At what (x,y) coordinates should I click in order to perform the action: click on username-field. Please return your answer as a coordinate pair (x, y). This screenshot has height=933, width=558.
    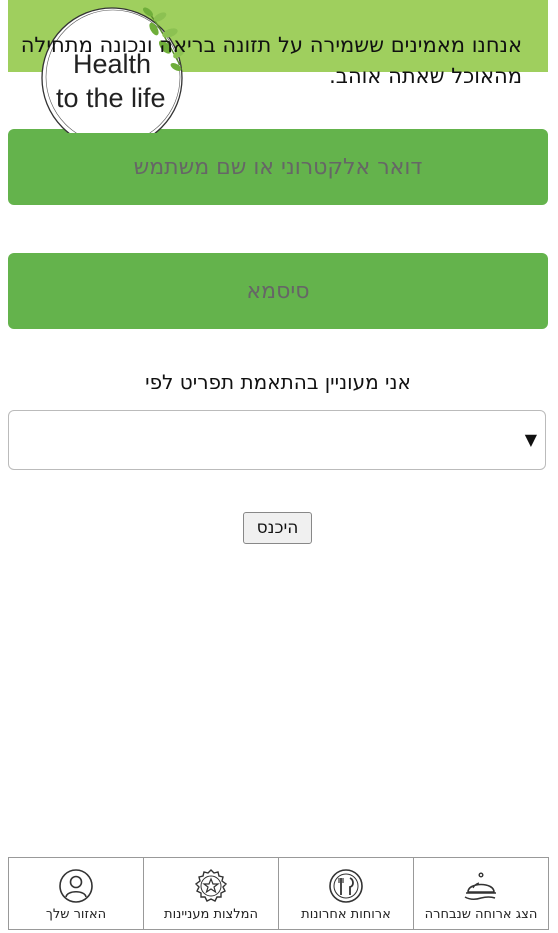
    Looking at the image, I should click on (278, 167).